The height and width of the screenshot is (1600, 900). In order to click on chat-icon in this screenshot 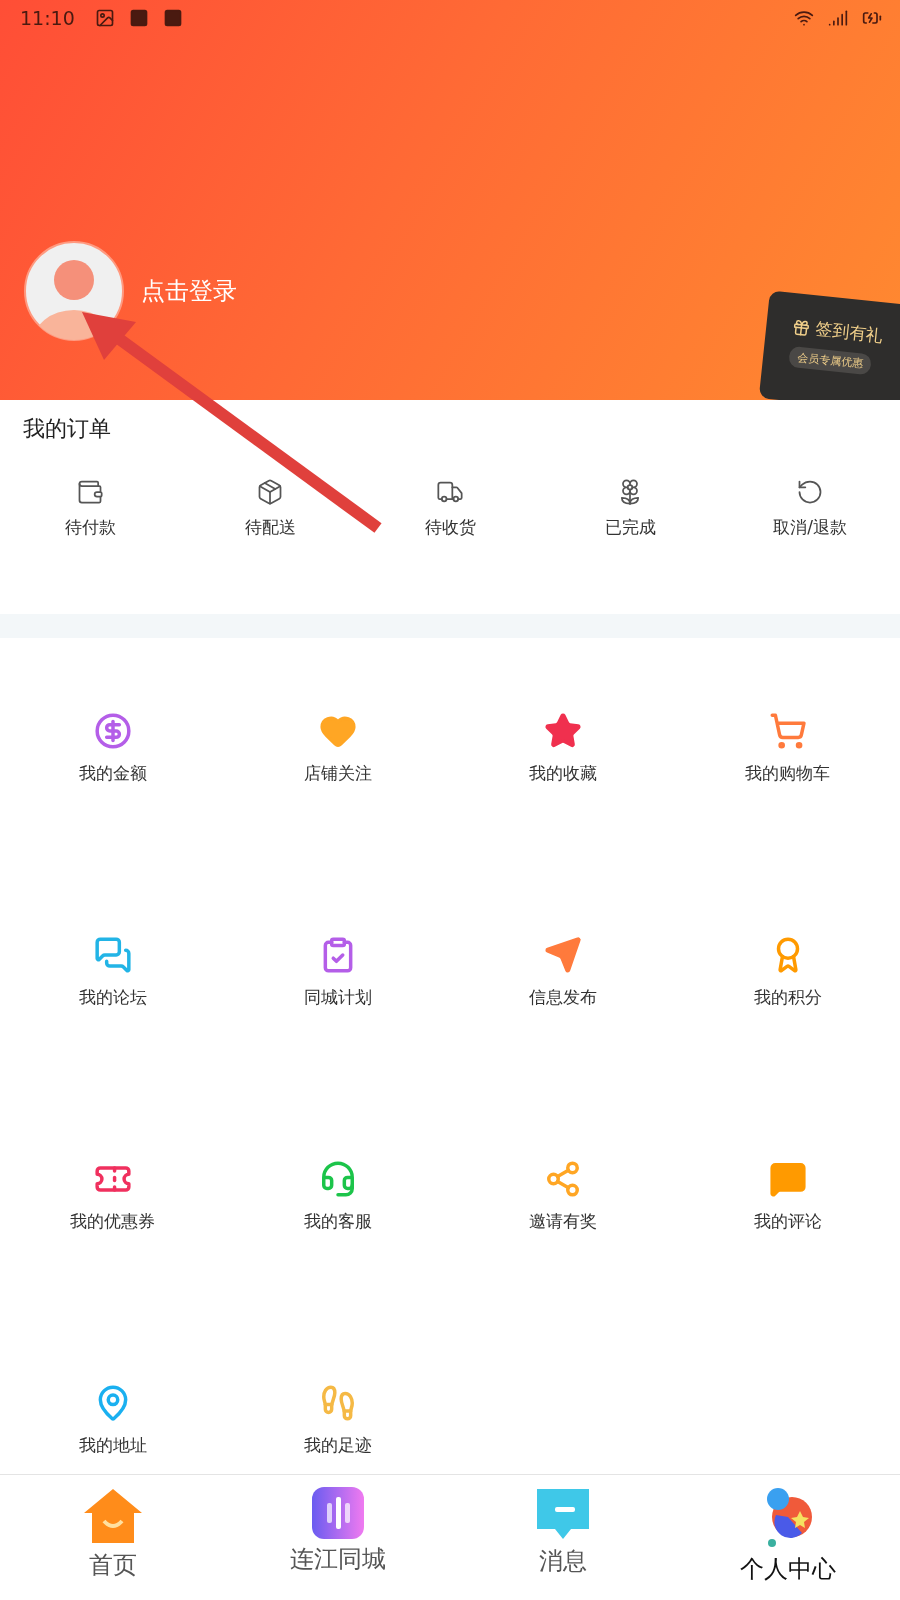, I will do `click(112, 955)`.